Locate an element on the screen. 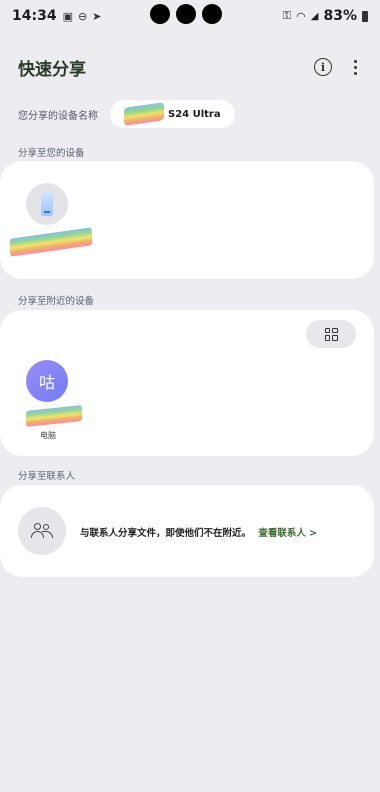 Image resolution: width=380 pixels, height=792 pixels. device-name-value: S24 Ultra is located at coordinates (194, 114).